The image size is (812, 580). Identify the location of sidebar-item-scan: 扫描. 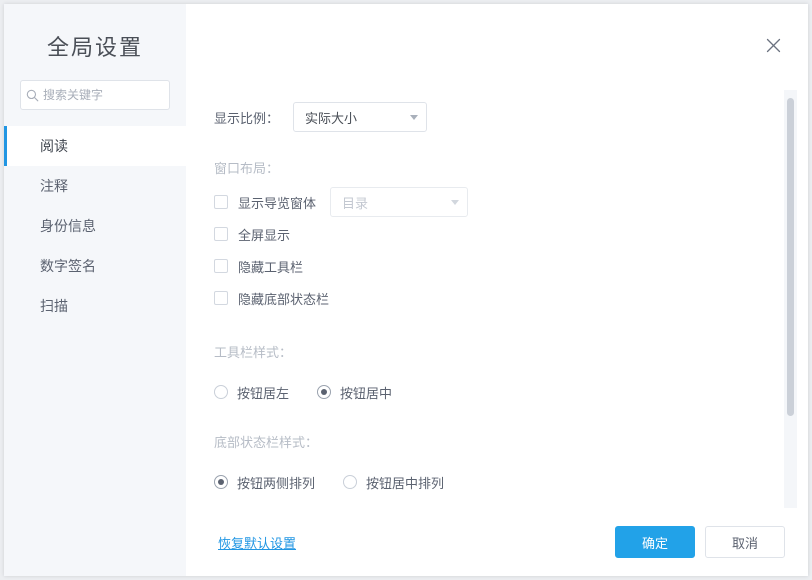
(95, 306).